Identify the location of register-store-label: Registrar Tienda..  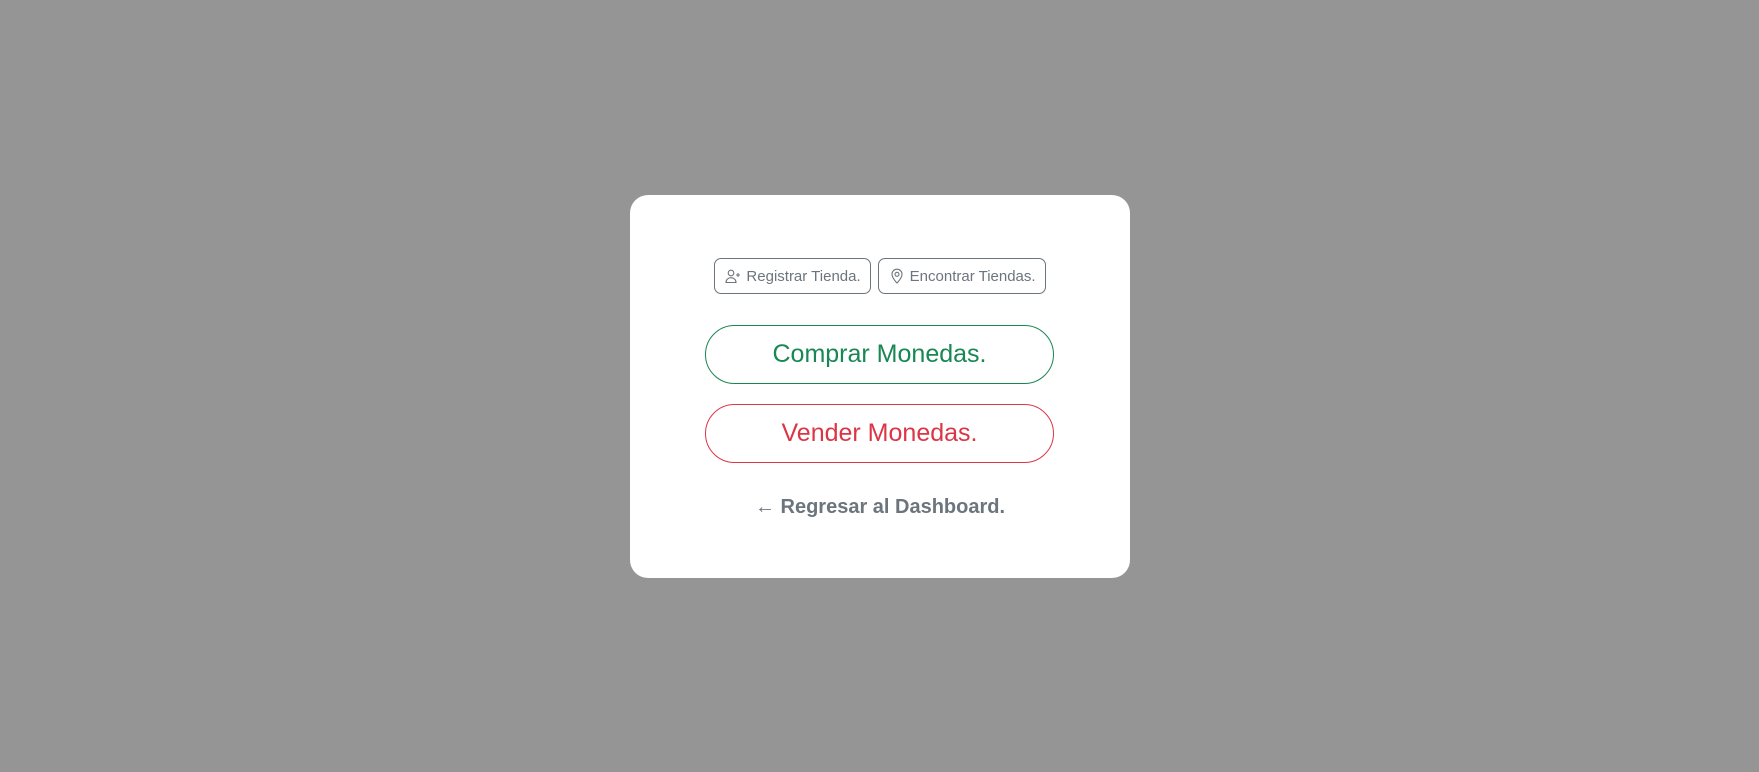
(803, 276).